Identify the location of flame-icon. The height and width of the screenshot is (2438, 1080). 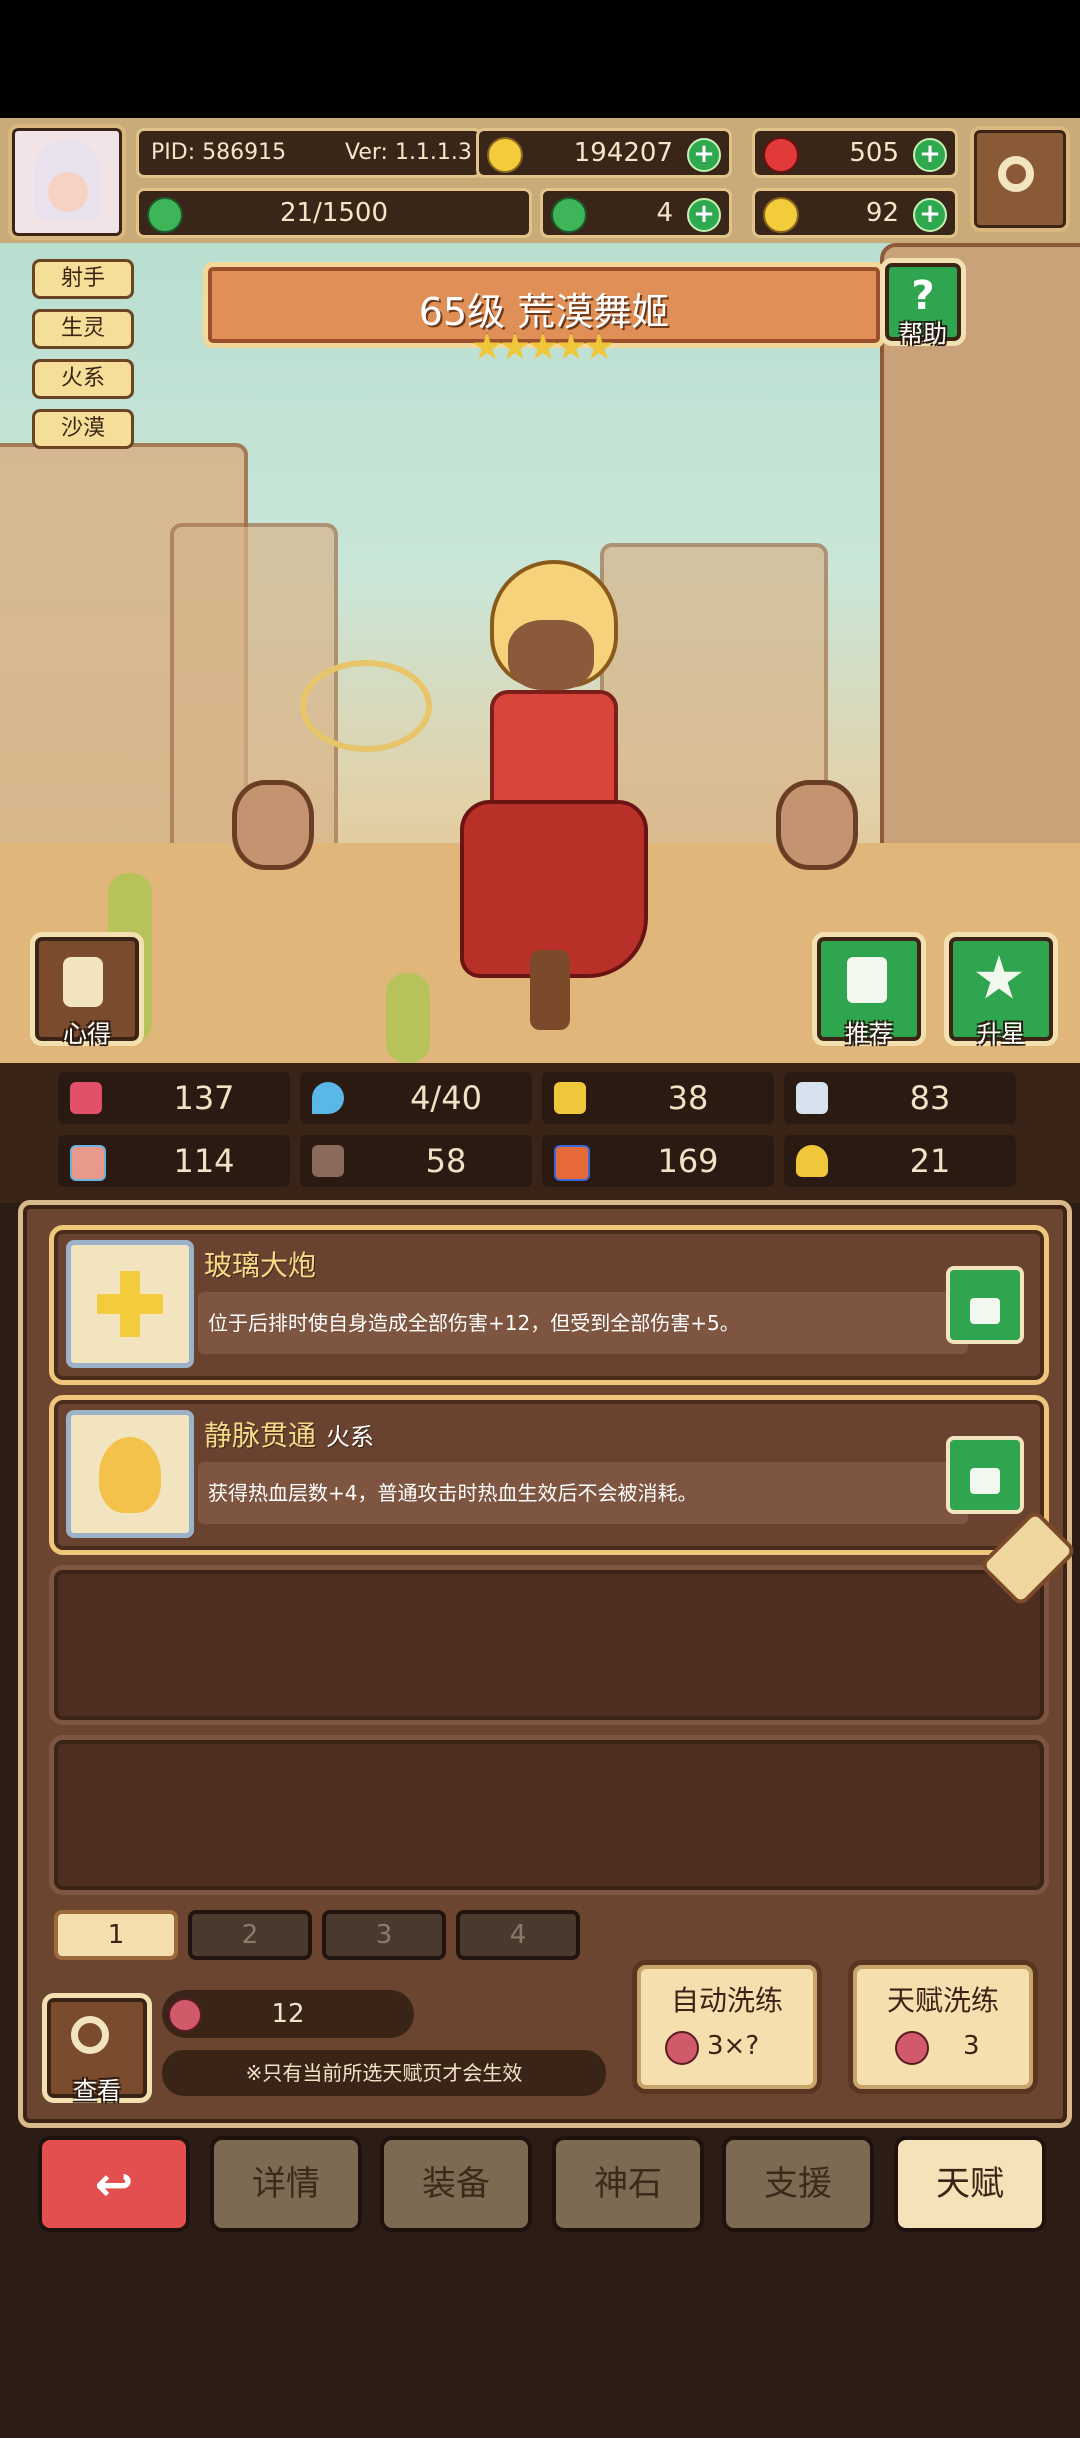
(130, 1475).